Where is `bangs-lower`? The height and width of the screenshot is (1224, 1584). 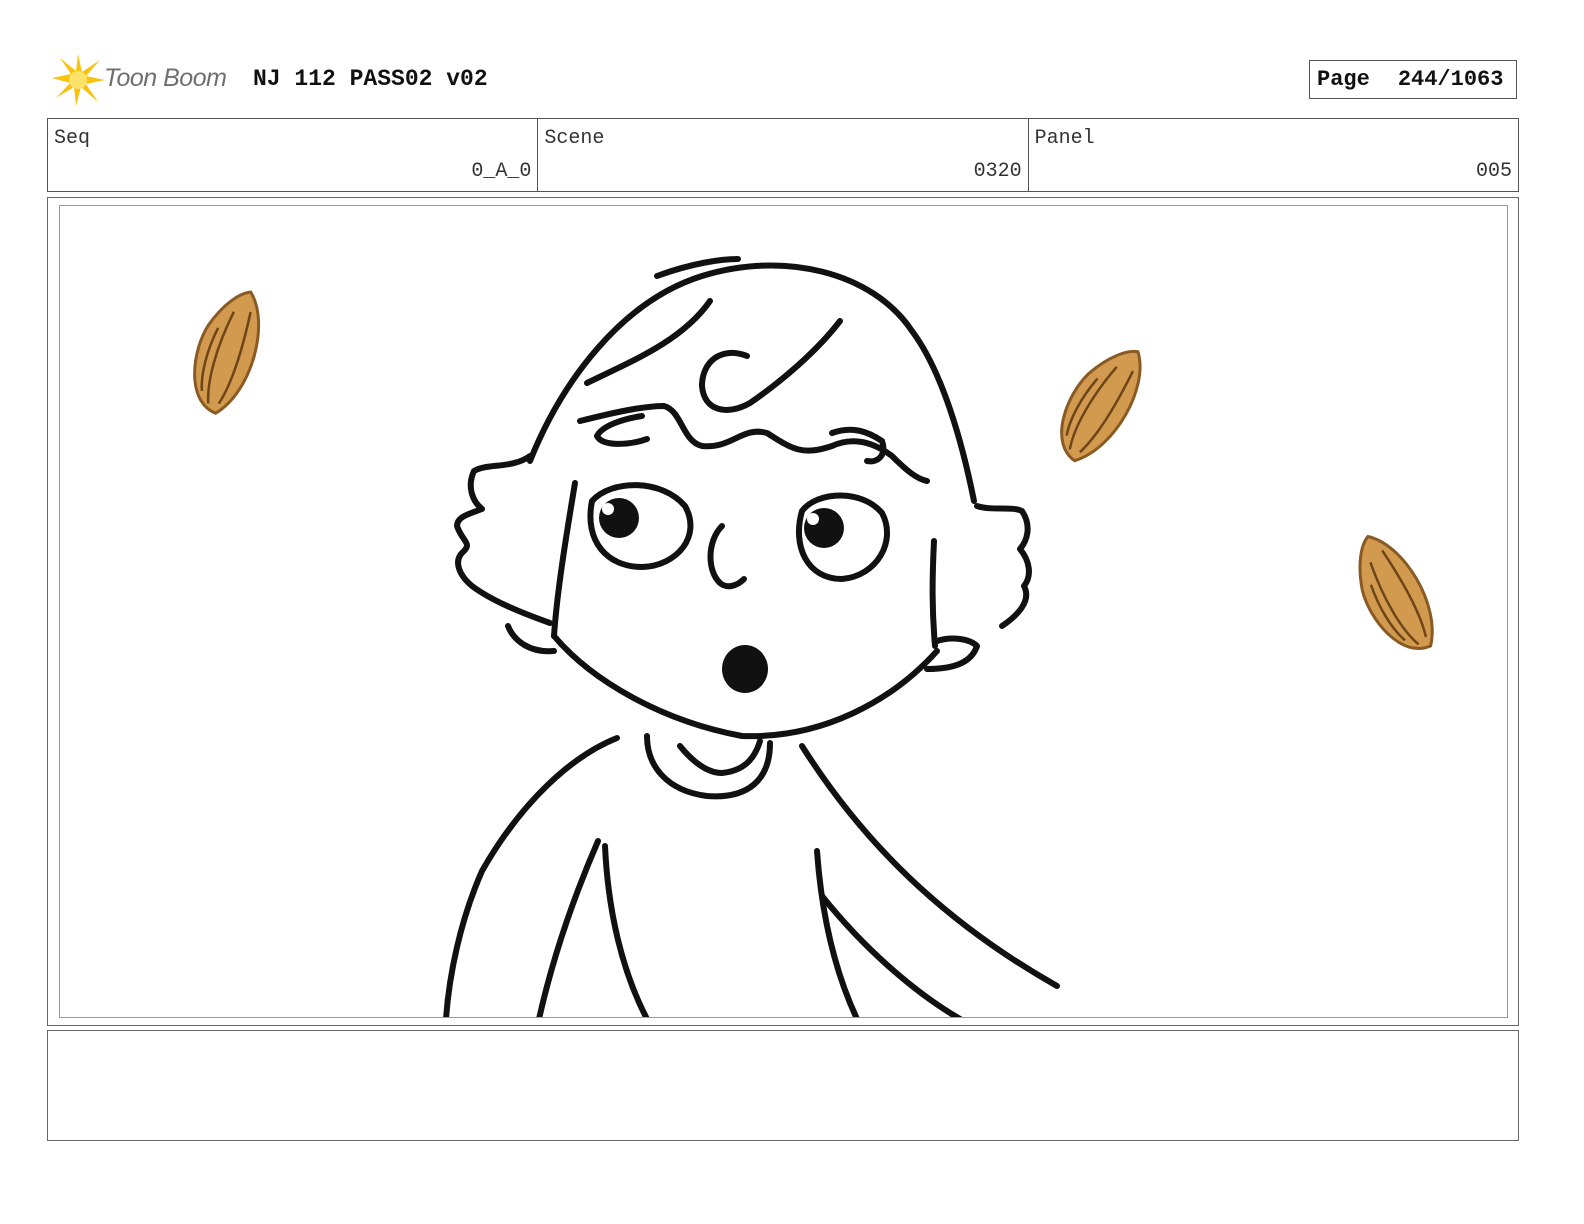
bangs-lower is located at coordinates (622, 430).